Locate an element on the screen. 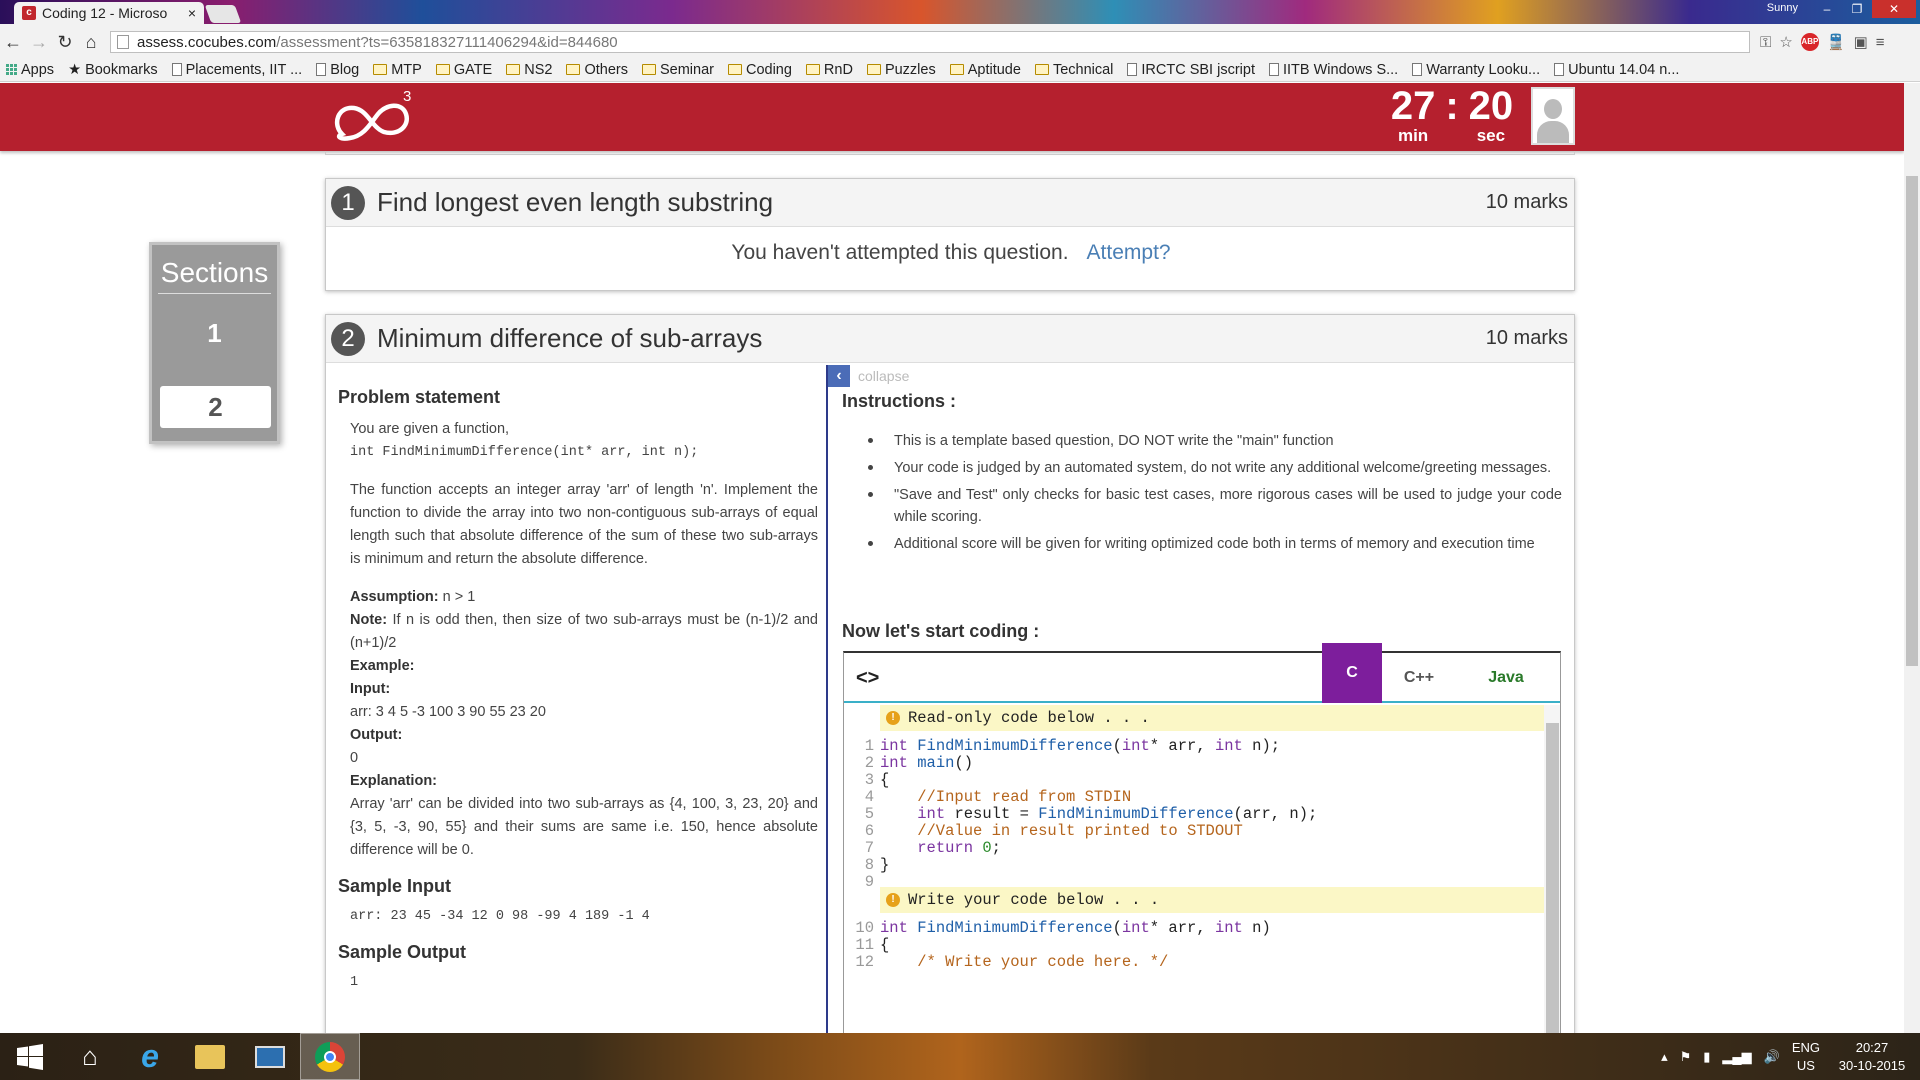  language-tab-cpp: C++ is located at coordinates (1419, 683).